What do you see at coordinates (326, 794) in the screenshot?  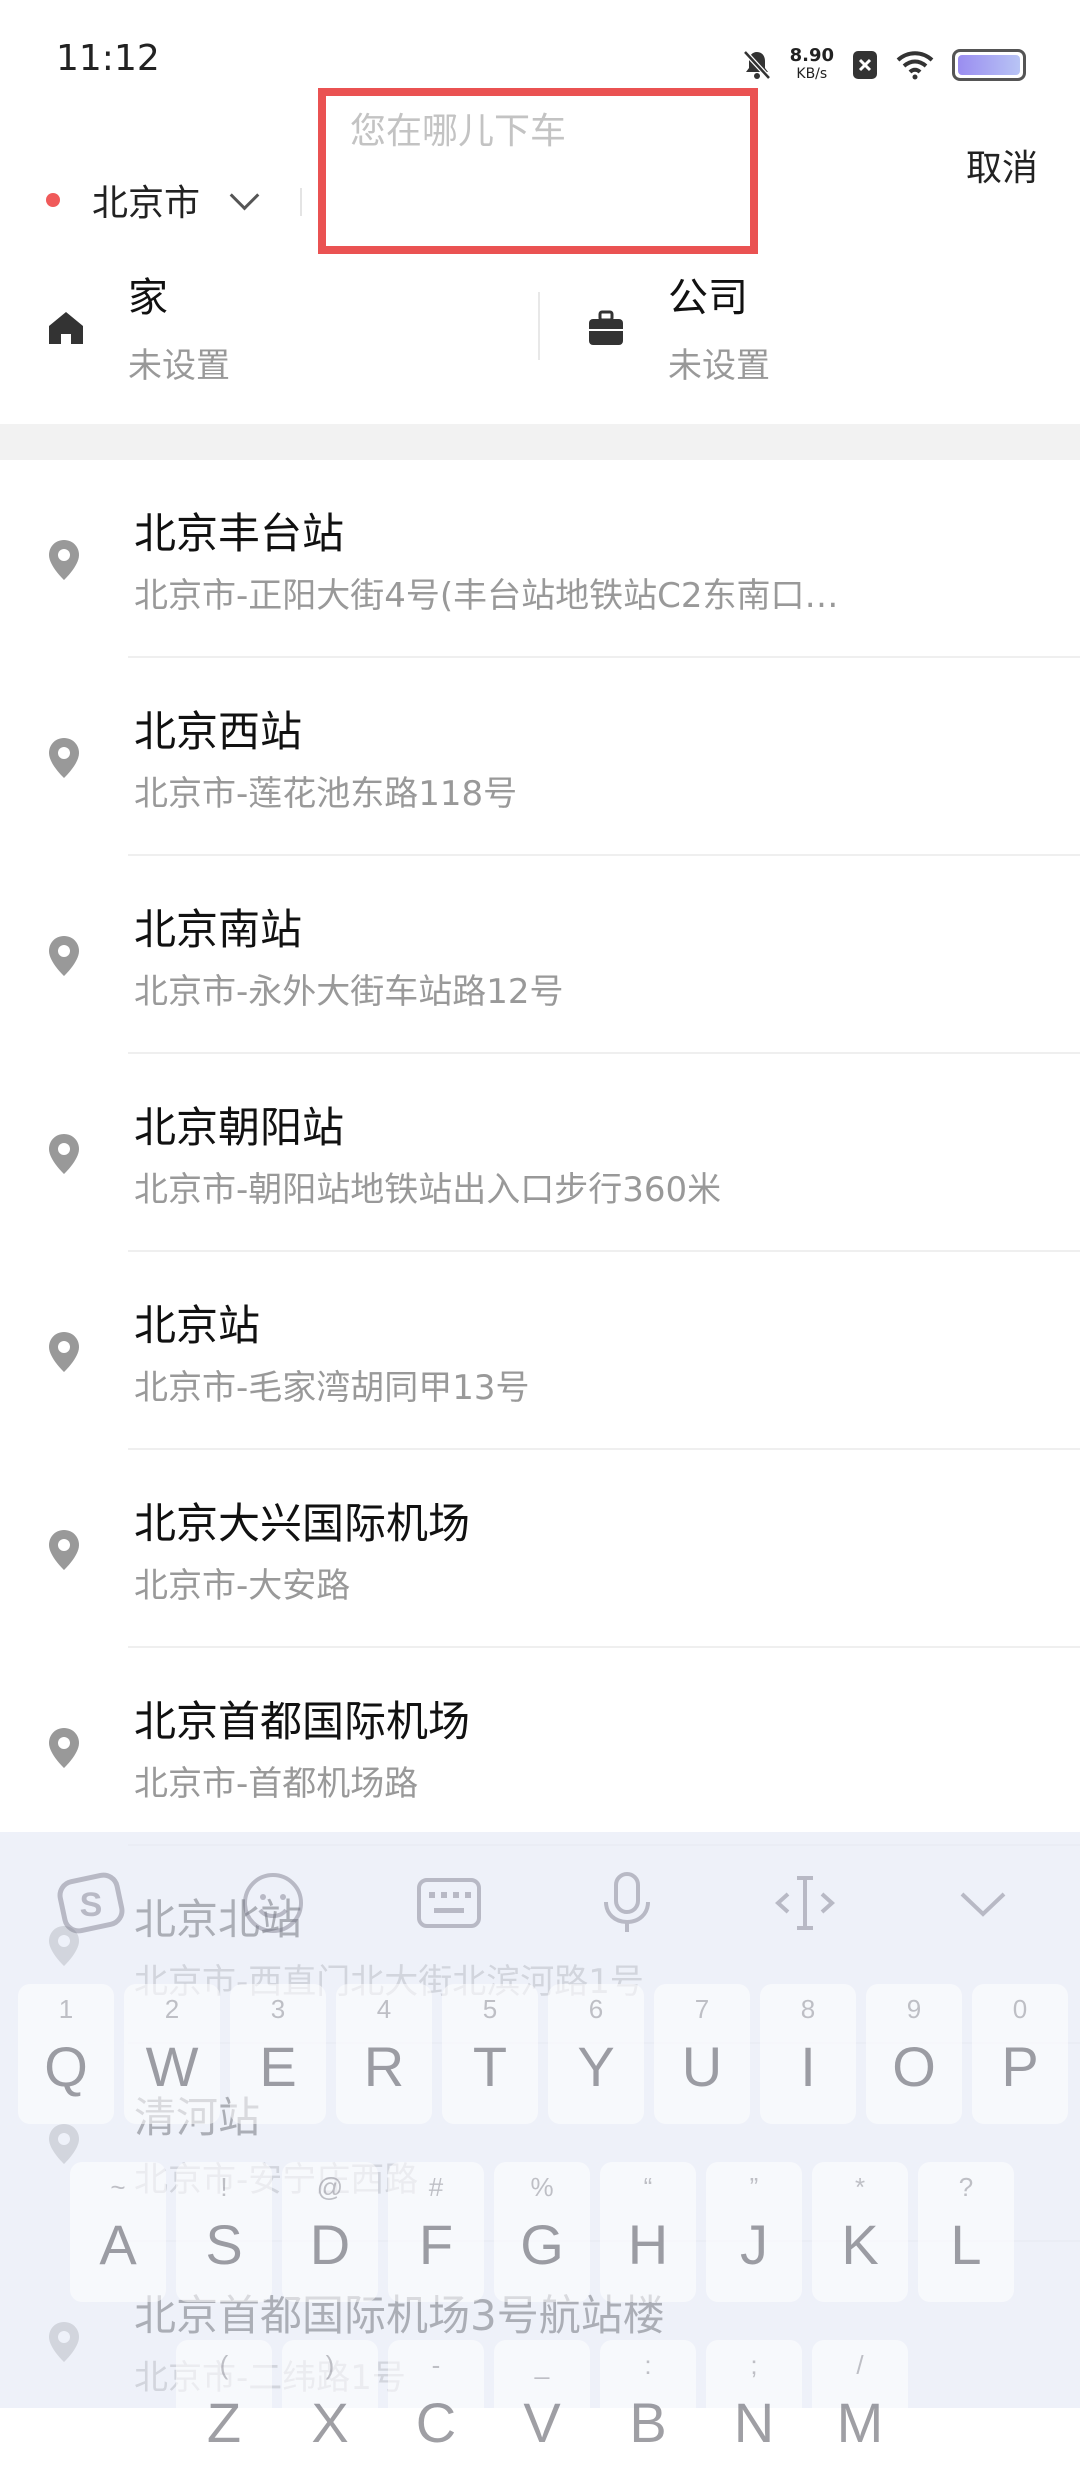 I see `place-address: 北京市-莲花池东路118号` at bounding box center [326, 794].